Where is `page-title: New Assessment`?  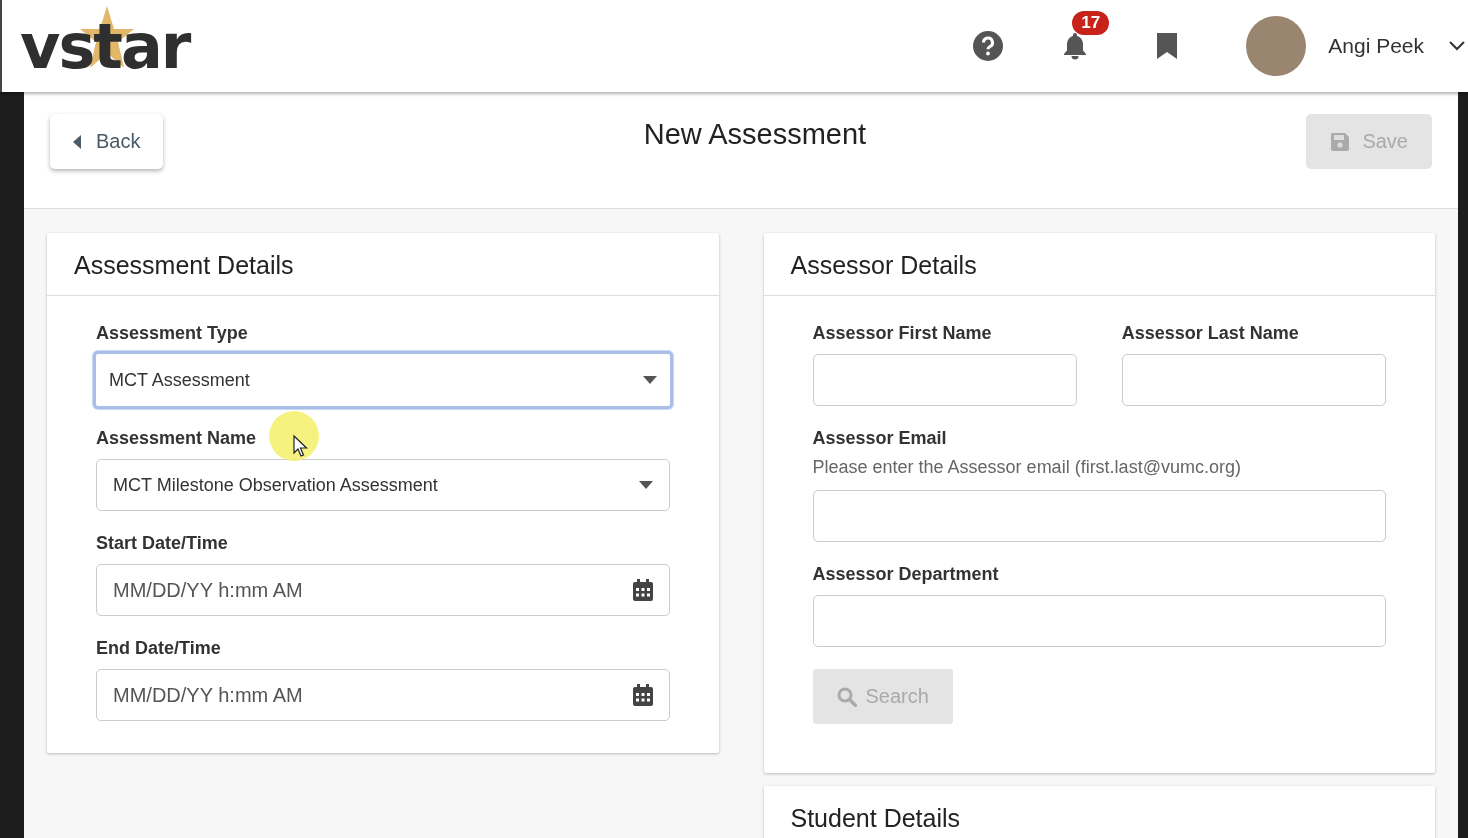 page-title: New Assessment is located at coordinates (755, 134).